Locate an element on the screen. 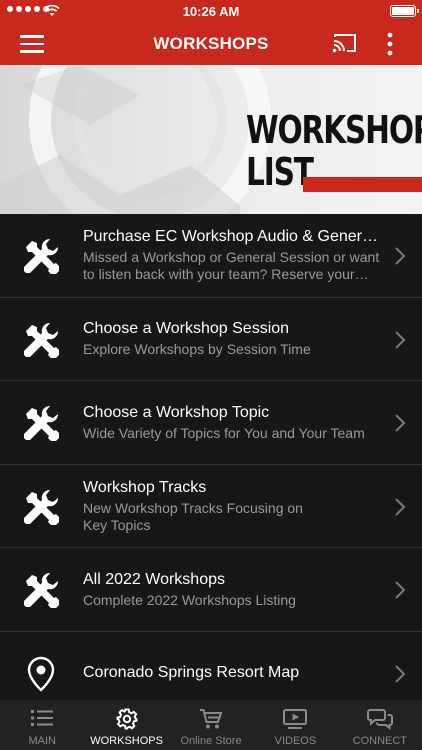  nav-bar: WORKSHOPS is located at coordinates (211, 43).